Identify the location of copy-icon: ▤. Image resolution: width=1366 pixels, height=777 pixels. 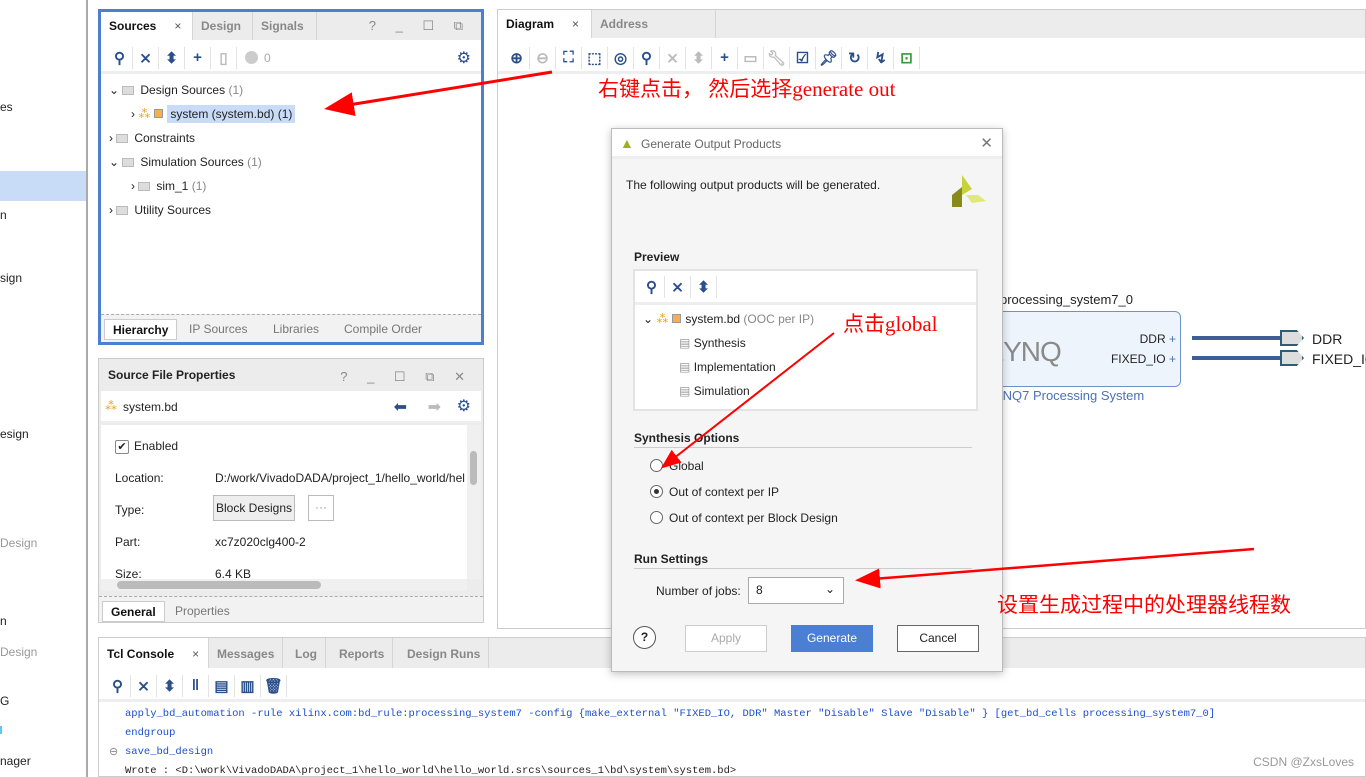
(222, 685).